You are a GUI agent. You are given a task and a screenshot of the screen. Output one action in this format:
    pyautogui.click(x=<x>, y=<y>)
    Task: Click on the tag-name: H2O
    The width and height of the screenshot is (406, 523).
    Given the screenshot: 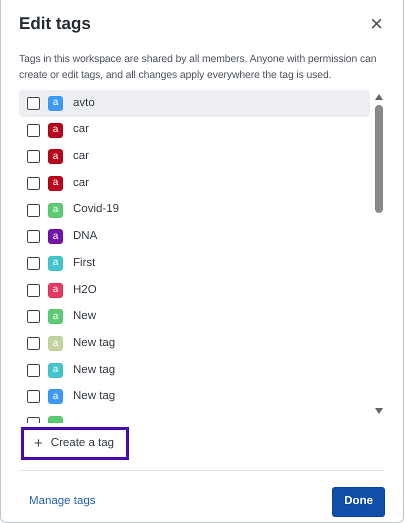 What is the action you would take?
    pyautogui.click(x=85, y=290)
    